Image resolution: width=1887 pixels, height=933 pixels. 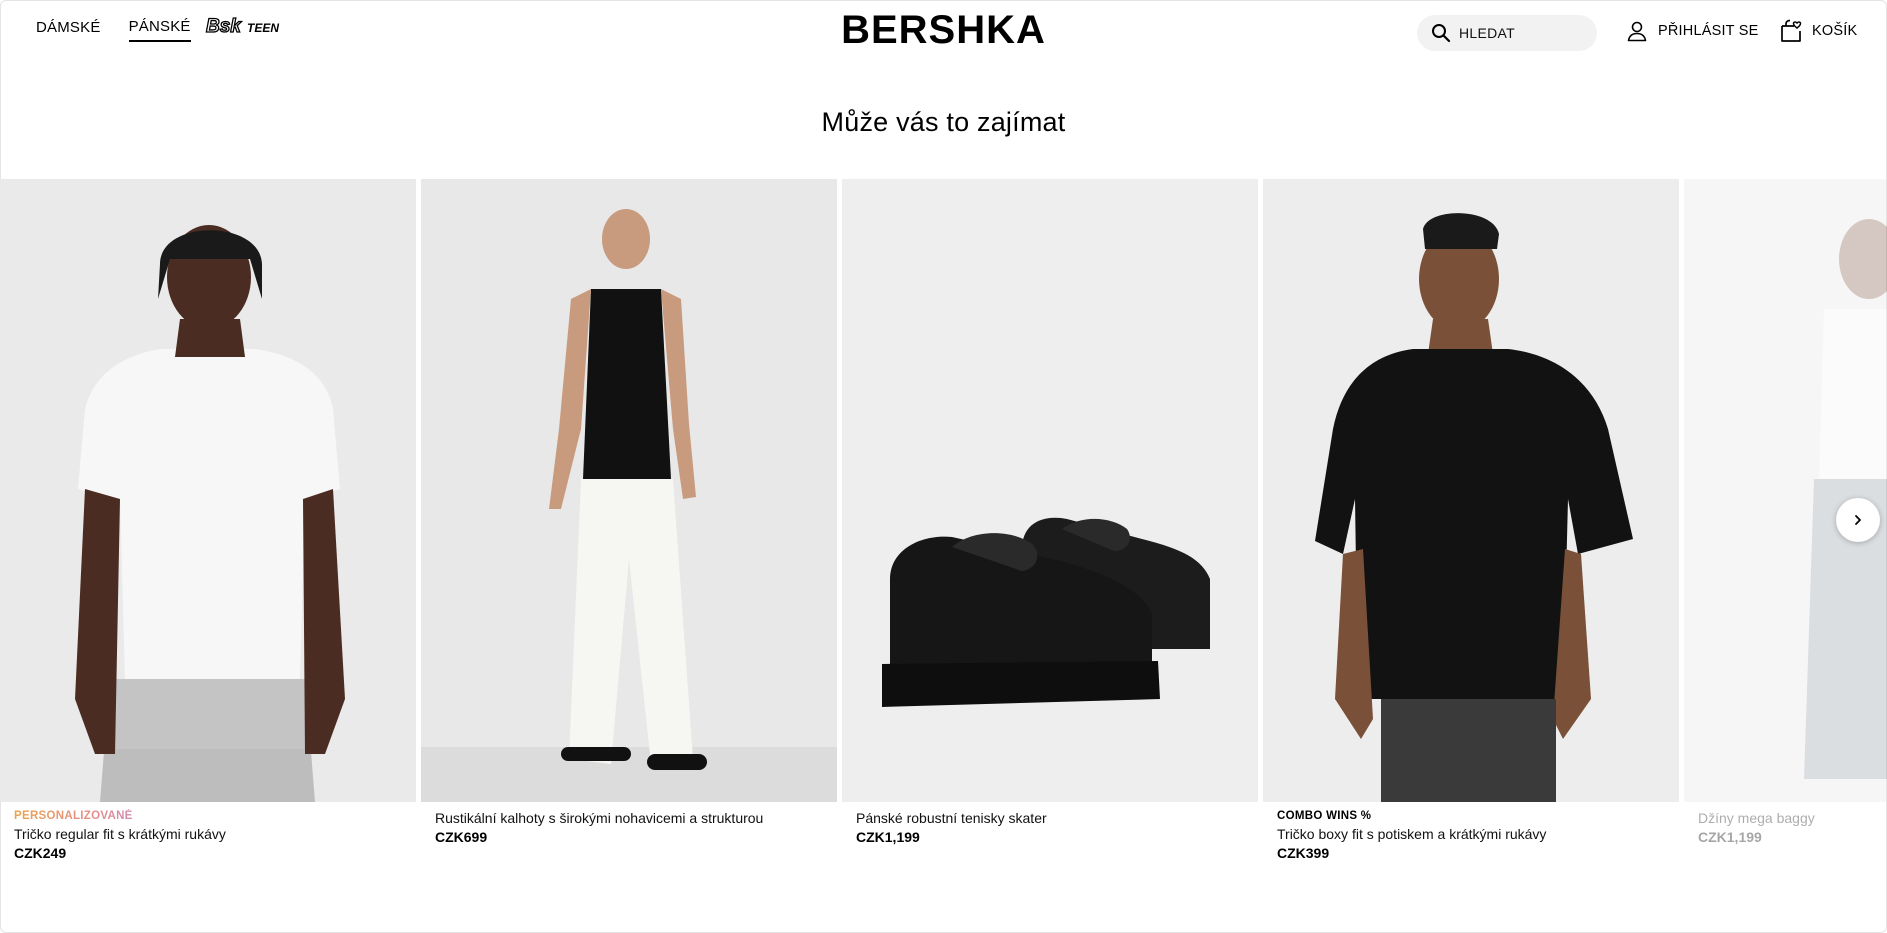 I want to click on black-skater-sneakers-image, so click(x=1050, y=490).